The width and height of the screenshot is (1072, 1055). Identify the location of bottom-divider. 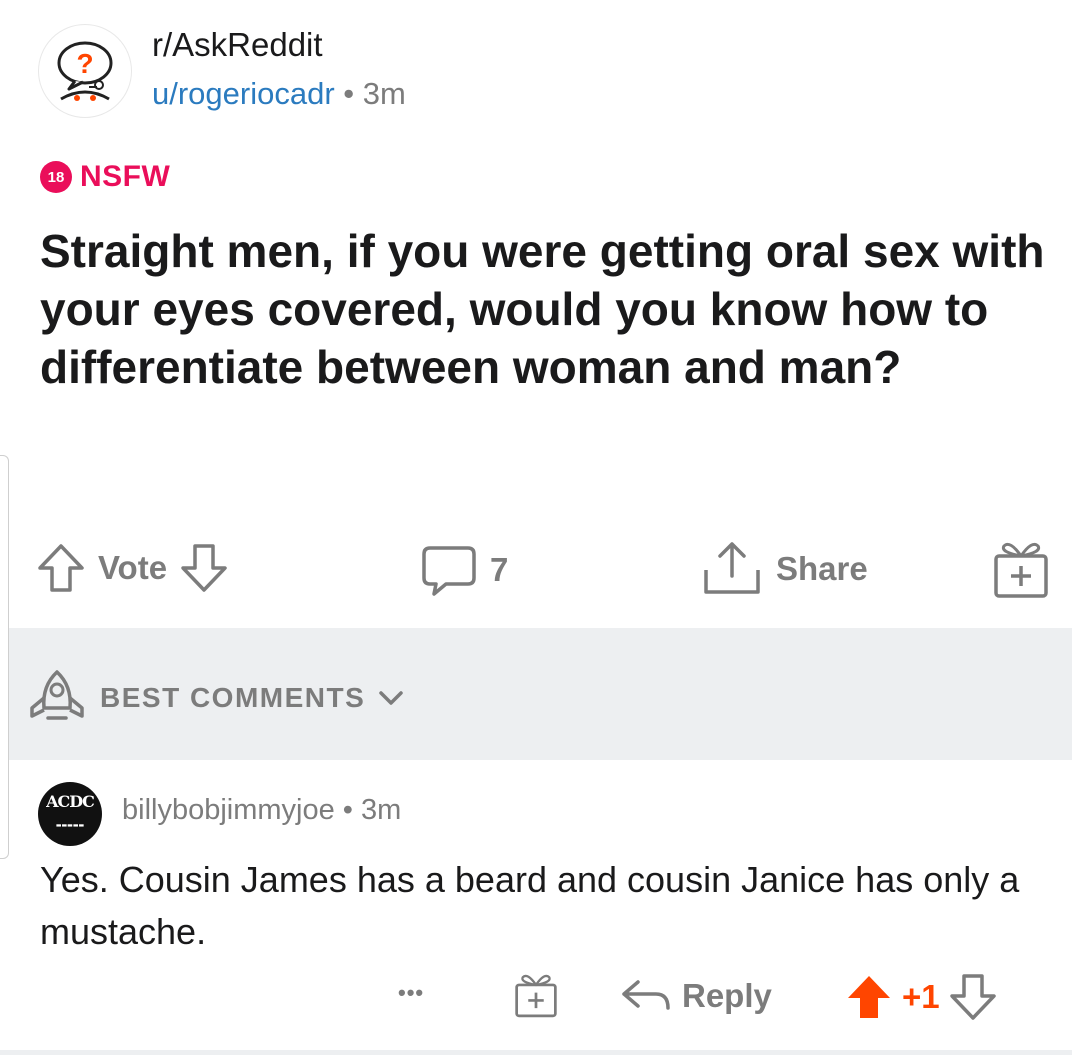
(536, 1052).